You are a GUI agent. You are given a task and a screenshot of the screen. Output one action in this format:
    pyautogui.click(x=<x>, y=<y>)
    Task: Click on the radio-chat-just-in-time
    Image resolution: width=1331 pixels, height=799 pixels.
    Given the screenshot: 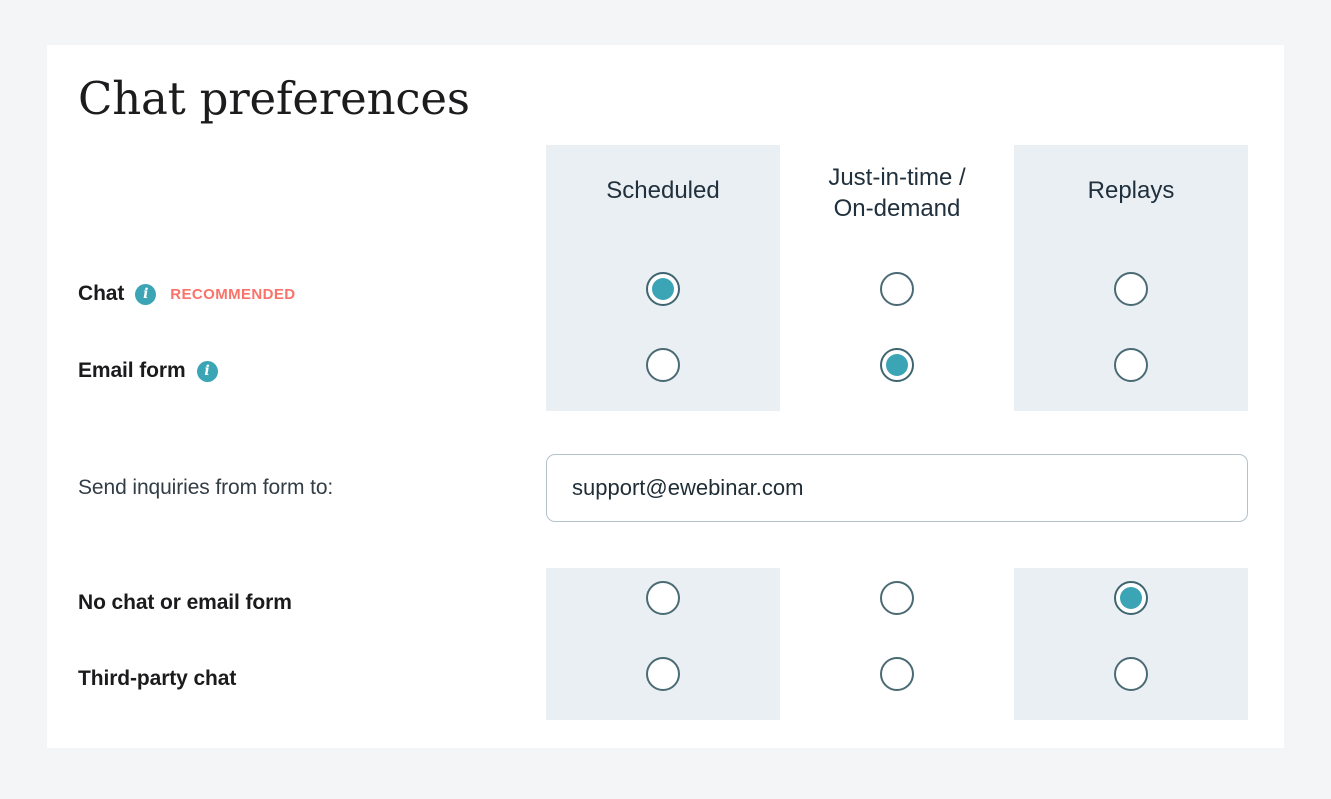 What is the action you would take?
    pyautogui.click(x=897, y=289)
    